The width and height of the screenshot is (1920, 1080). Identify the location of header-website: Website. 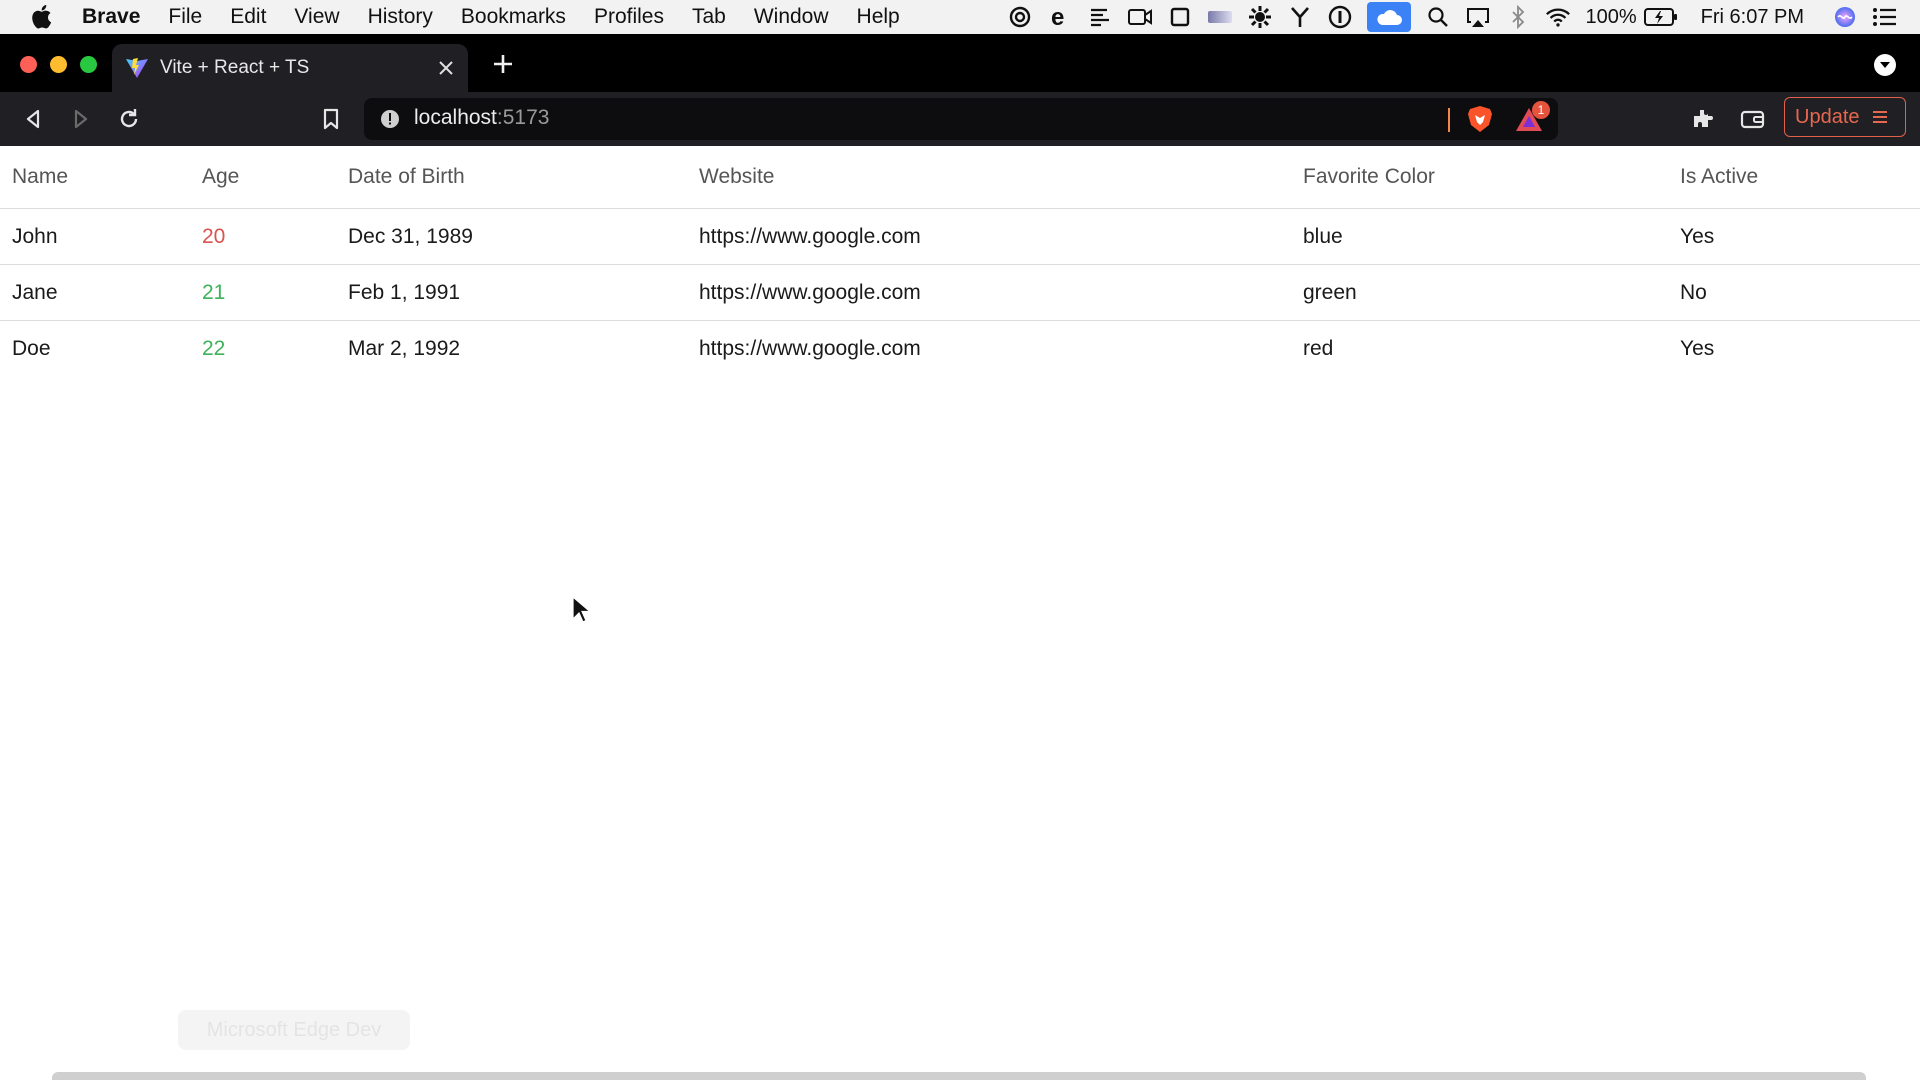
(989, 177).